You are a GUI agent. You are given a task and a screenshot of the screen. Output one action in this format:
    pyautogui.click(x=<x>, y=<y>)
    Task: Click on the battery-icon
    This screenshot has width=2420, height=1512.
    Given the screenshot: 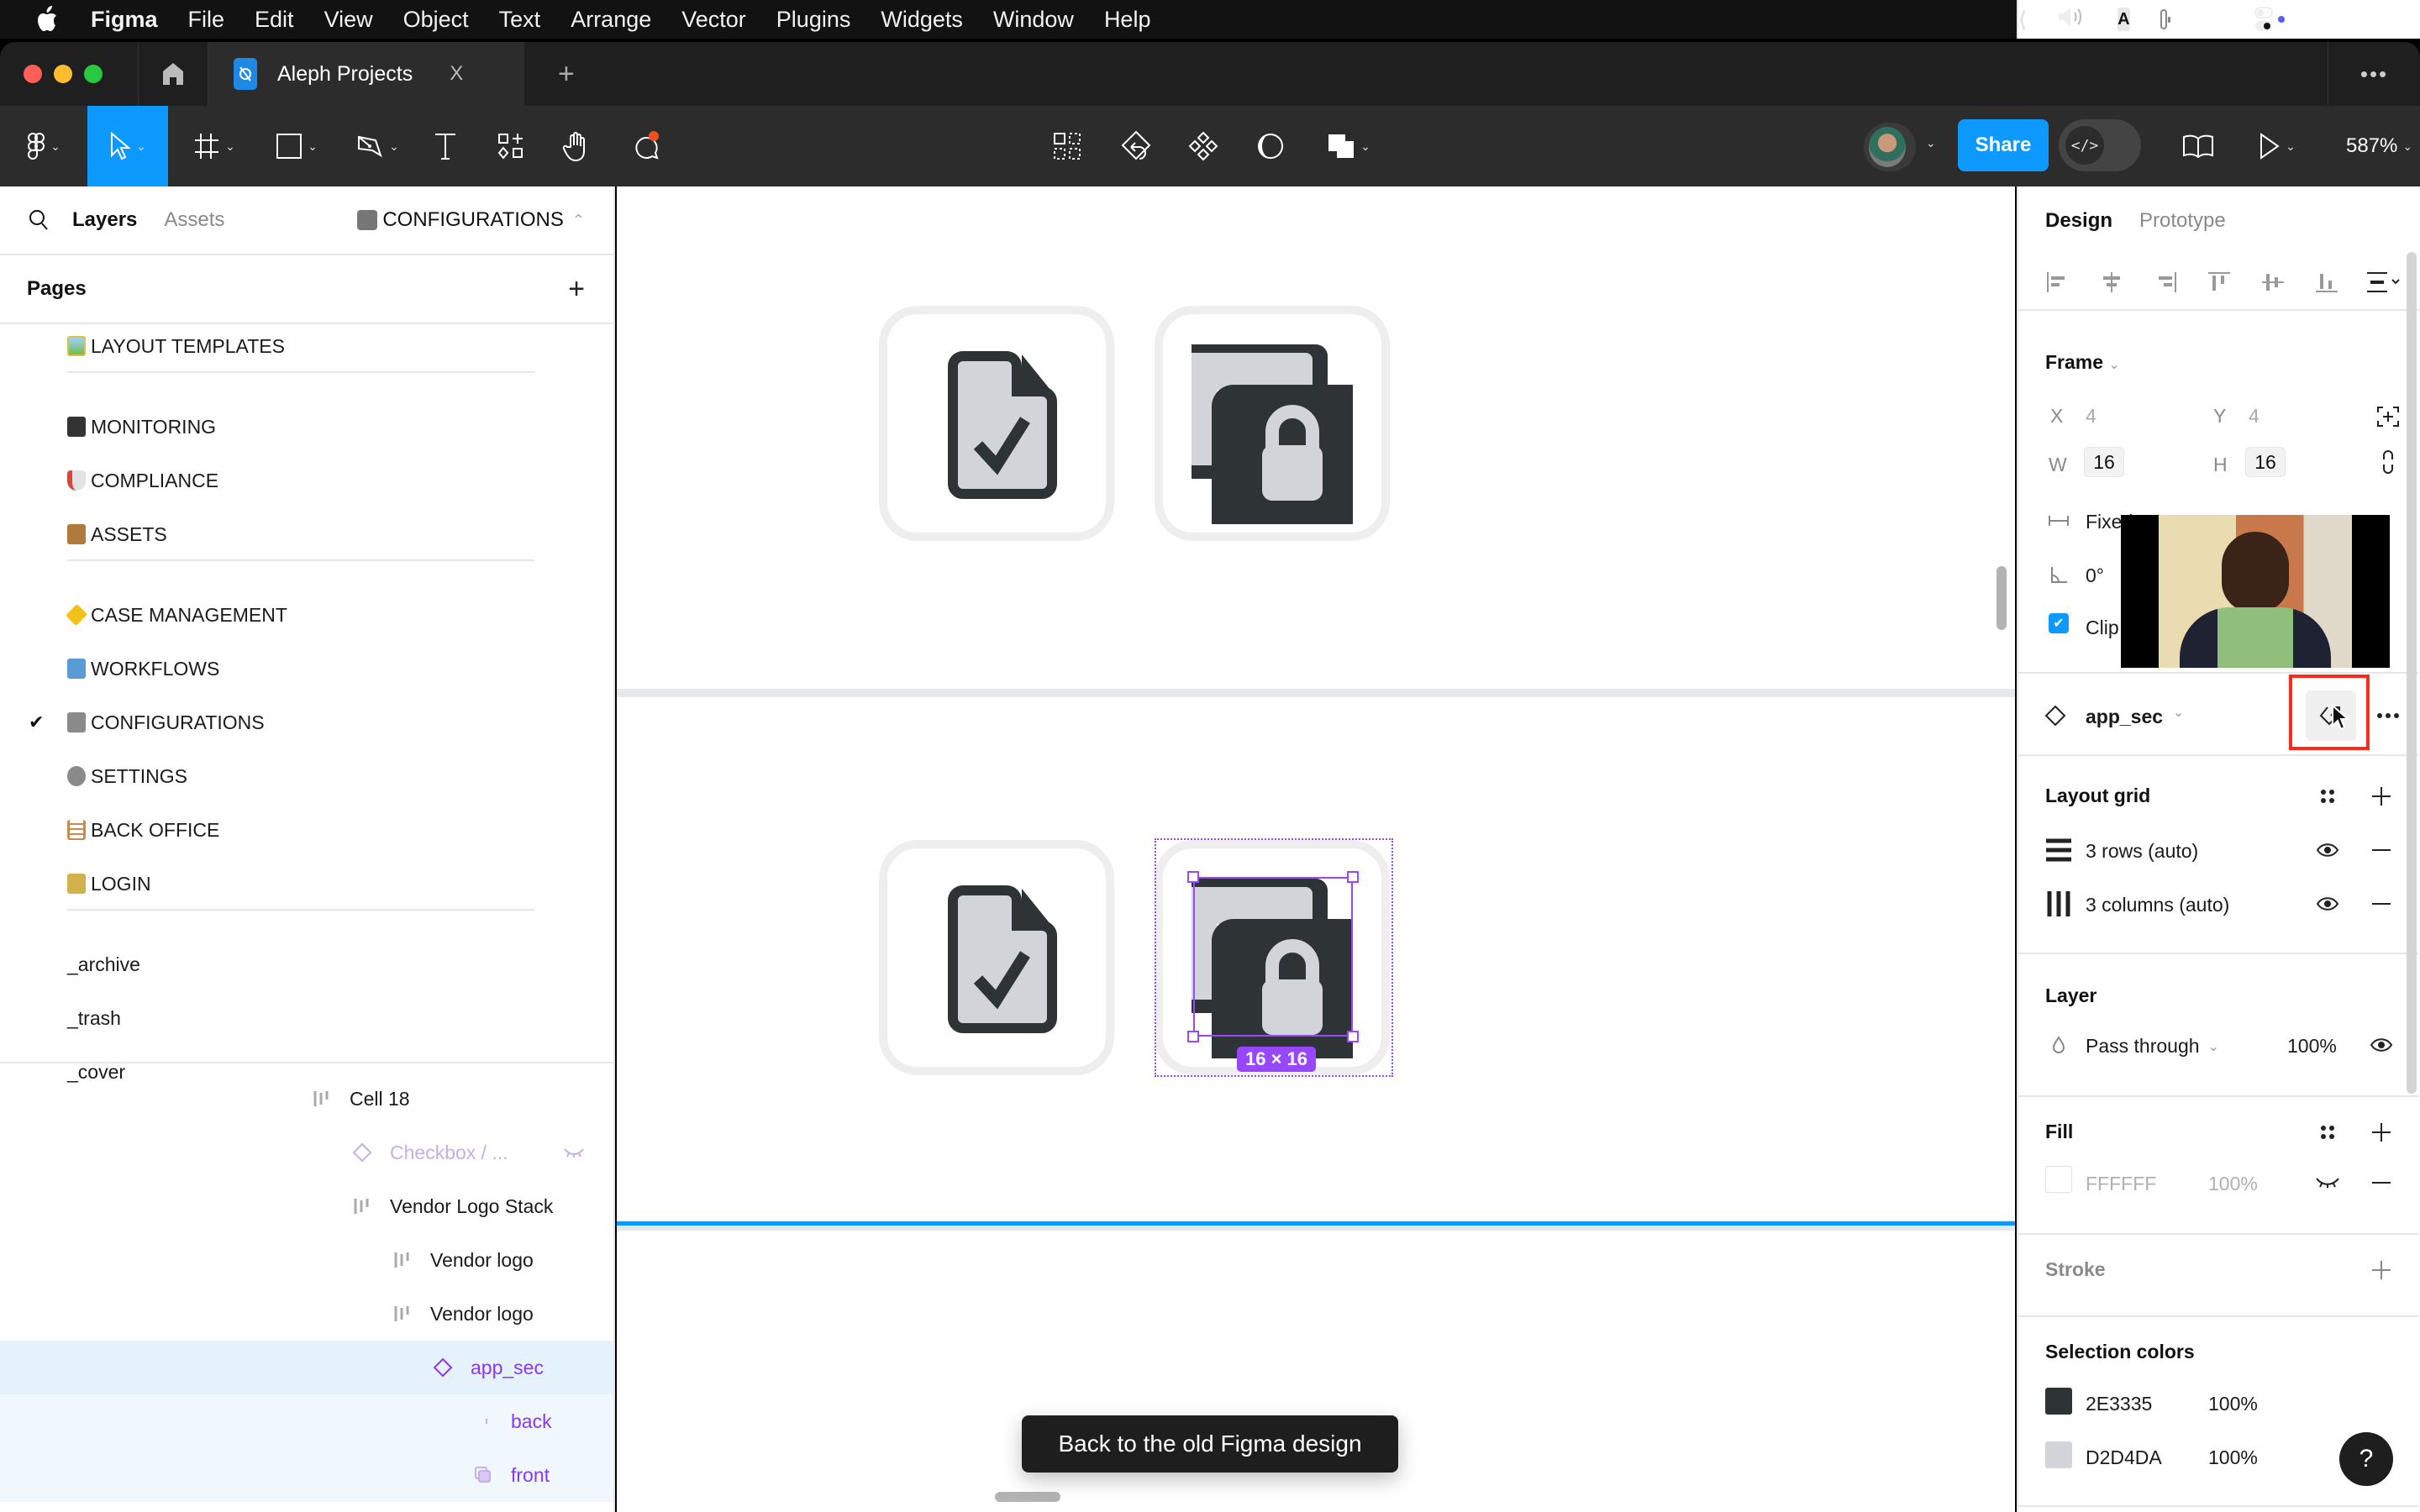 What is the action you would take?
    pyautogui.click(x=2165, y=19)
    